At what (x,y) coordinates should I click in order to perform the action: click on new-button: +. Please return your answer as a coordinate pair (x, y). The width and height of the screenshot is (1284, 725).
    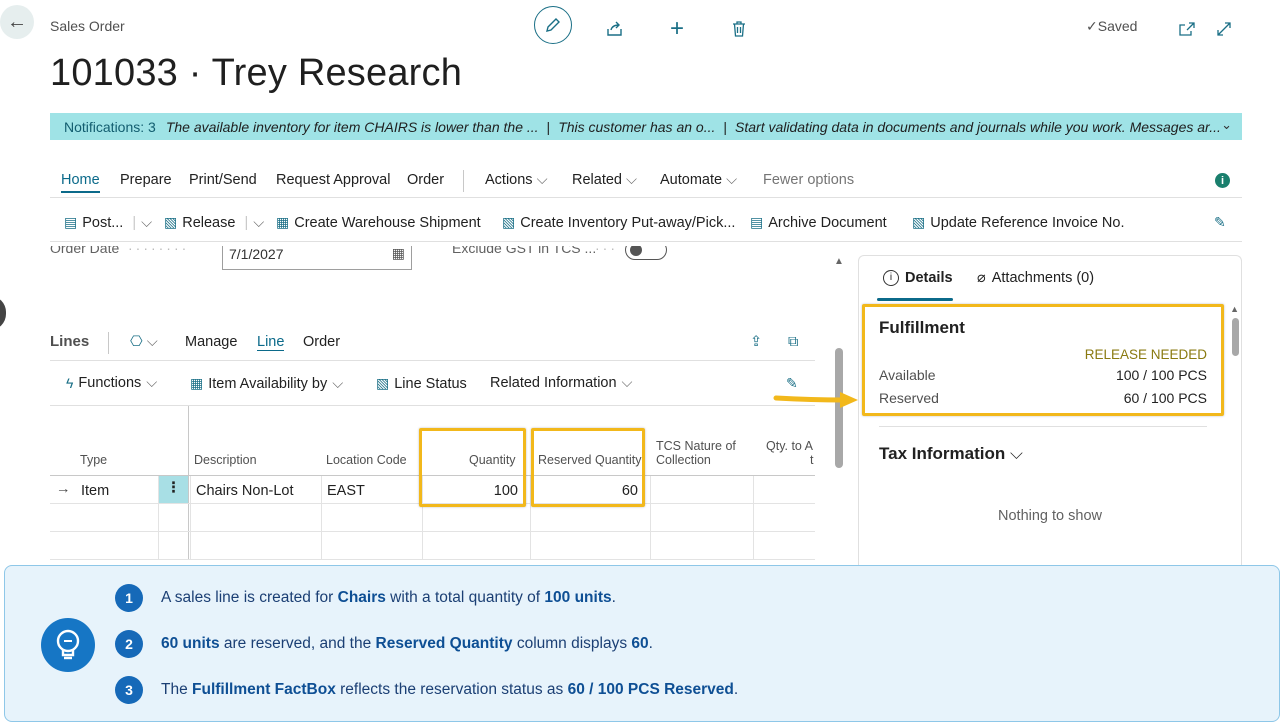
    Looking at the image, I should click on (677, 29).